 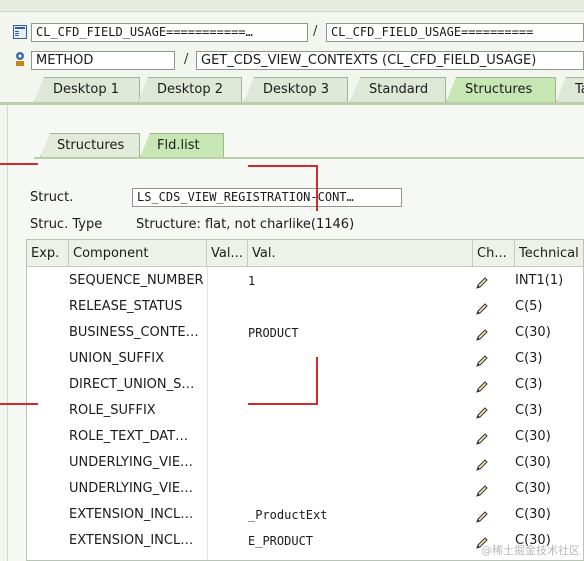 I want to click on col-exp: Exp., so click(x=48, y=253).